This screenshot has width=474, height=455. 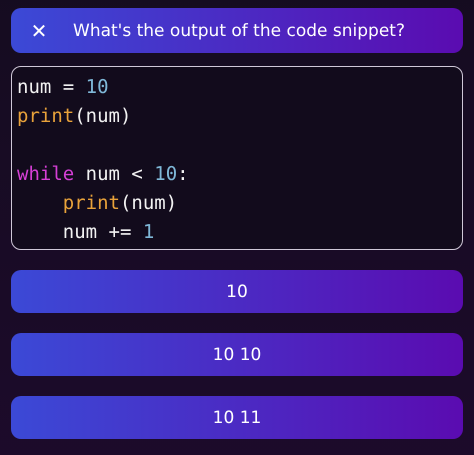 I want to click on question-text: What's the output of the code snippet?, so click(x=239, y=30).